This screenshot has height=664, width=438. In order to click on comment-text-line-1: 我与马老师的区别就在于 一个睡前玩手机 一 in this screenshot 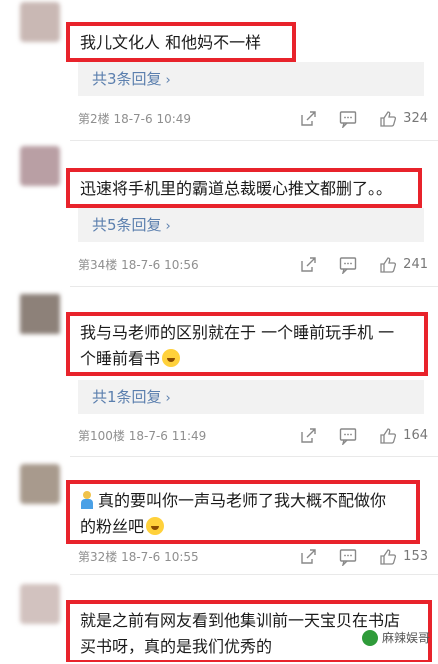, I will do `click(237, 332)`.